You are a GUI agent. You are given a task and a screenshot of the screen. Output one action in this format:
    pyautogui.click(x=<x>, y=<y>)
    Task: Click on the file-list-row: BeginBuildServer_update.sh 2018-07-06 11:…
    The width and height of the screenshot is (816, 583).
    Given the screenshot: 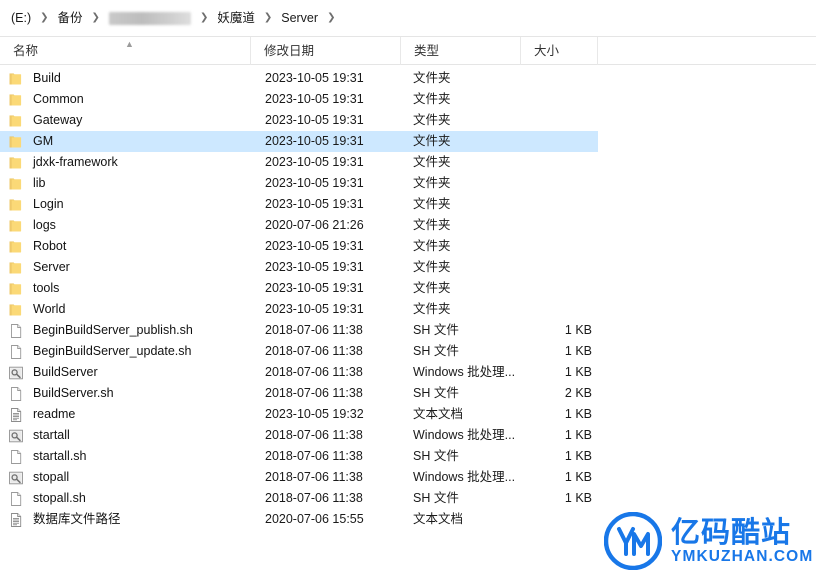 What is the action you would take?
    pyautogui.click(x=299, y=351)
    